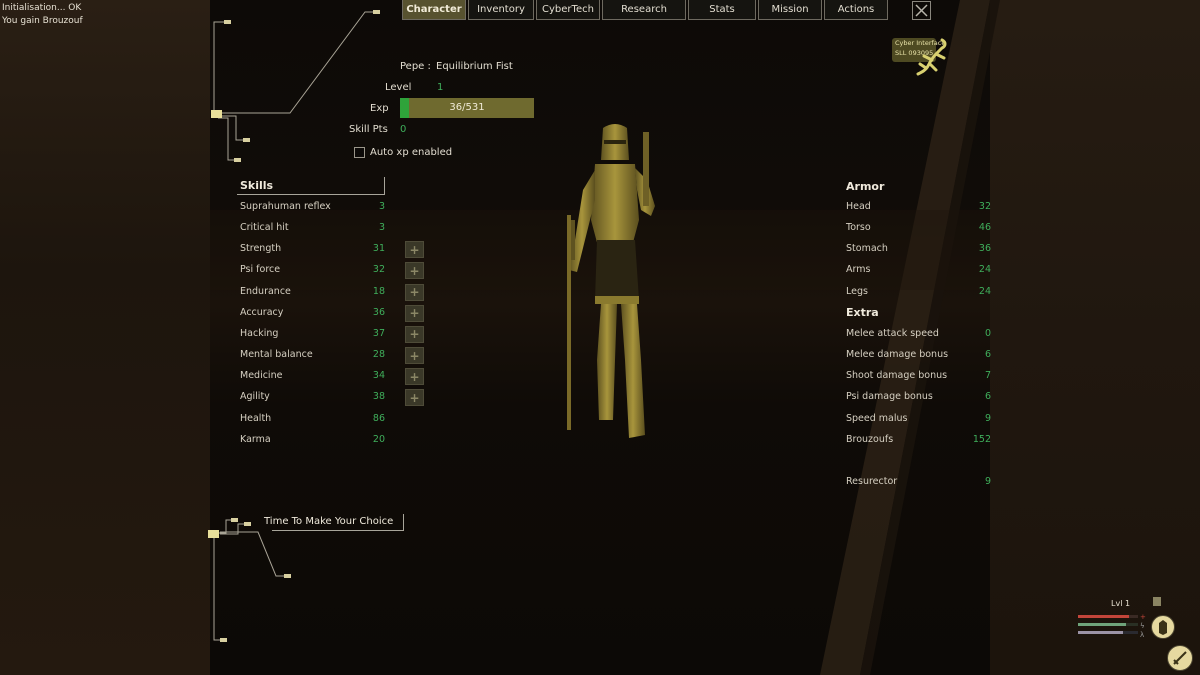 This screenshot has height=675, width=1200. I want to click on skill-value: 20, so click(378, 439).